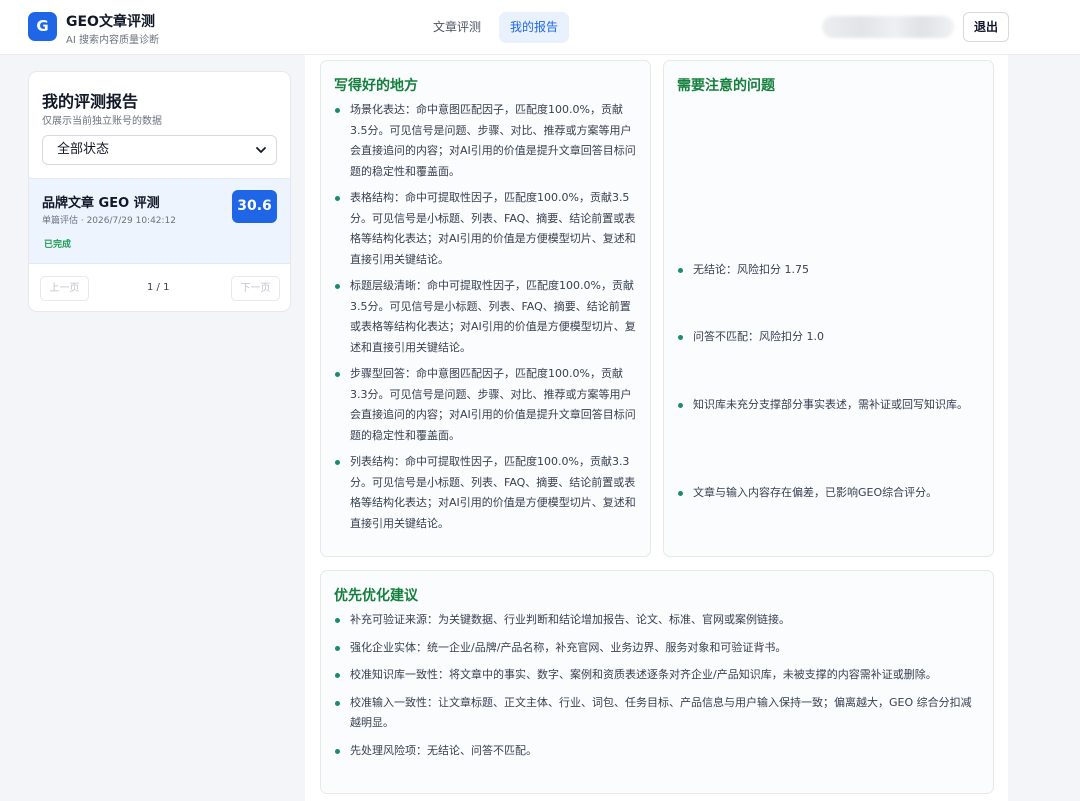 The width and height of the screenshot is (1080, 801). I want to click on list-item: 问答不匹配：风险扣分 1.0, so click(827, 337).